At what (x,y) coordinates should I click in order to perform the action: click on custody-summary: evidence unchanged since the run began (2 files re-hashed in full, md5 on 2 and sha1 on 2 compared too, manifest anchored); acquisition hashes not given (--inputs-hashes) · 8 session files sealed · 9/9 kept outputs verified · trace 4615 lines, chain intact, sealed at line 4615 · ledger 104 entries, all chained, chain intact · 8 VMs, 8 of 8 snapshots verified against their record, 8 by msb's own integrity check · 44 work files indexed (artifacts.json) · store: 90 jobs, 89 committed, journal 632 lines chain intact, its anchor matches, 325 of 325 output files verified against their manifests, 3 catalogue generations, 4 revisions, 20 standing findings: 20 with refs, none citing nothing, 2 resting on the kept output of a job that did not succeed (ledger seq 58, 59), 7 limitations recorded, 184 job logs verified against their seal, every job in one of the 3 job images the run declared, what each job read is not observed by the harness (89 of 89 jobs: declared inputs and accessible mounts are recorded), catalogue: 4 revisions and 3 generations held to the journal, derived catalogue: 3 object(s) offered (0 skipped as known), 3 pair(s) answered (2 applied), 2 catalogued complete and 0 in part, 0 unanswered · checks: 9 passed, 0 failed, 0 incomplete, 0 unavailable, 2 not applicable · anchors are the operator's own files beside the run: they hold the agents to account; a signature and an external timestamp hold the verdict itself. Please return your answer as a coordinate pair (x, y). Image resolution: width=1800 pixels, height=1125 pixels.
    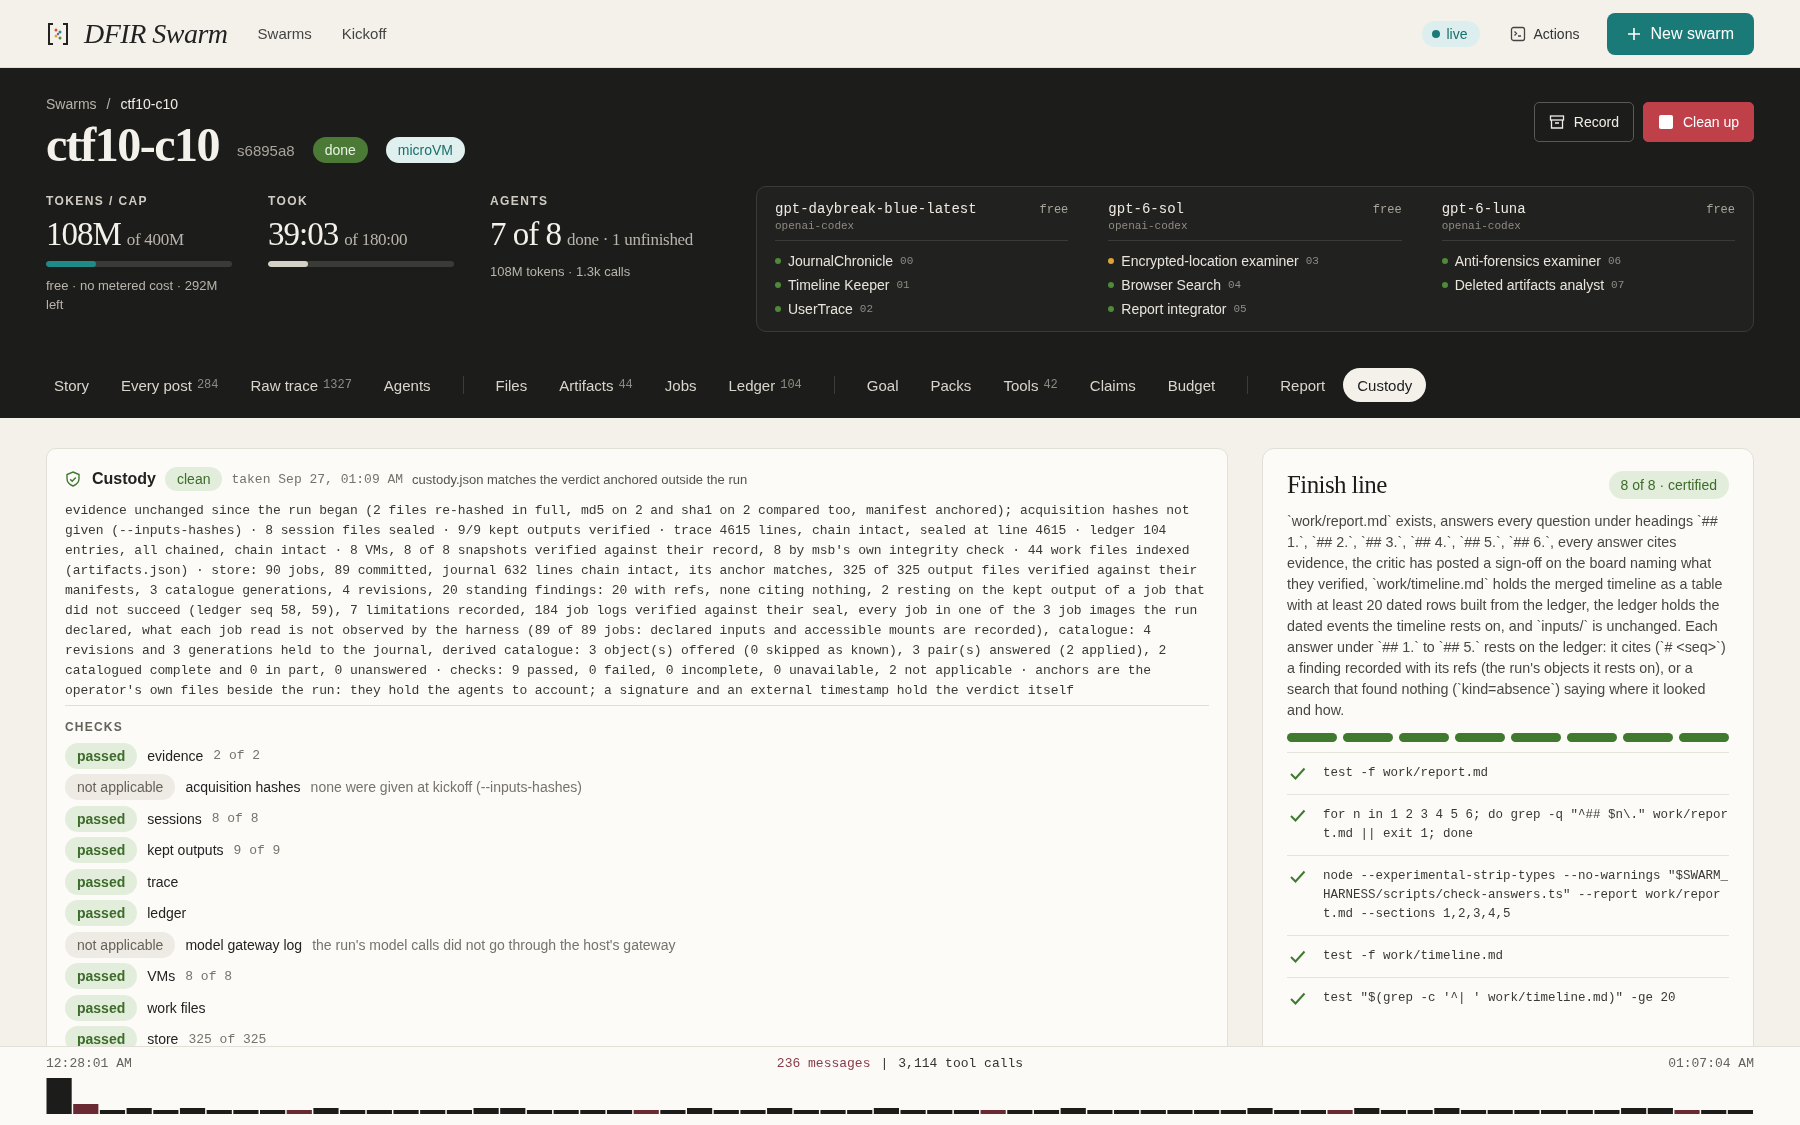
    Looking at the image, I should click on (637, 603).